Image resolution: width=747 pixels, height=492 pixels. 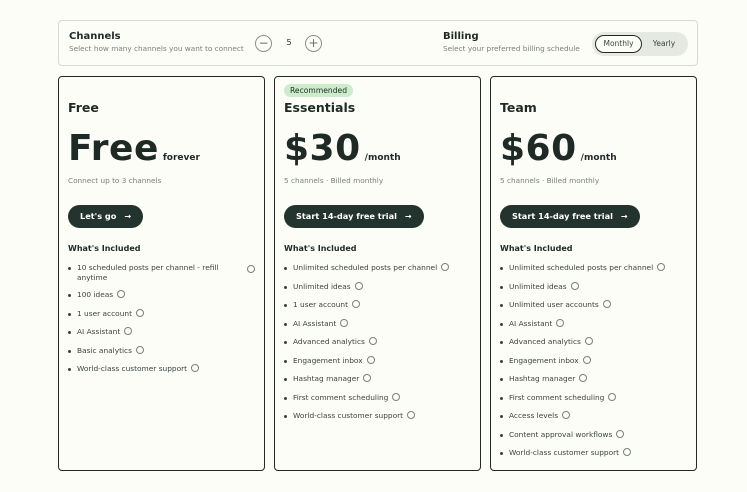 What do you see at coordinates (313, 43) in the screenshot?
I see `increase-channels-button: +` at bounding box center [313, 43].